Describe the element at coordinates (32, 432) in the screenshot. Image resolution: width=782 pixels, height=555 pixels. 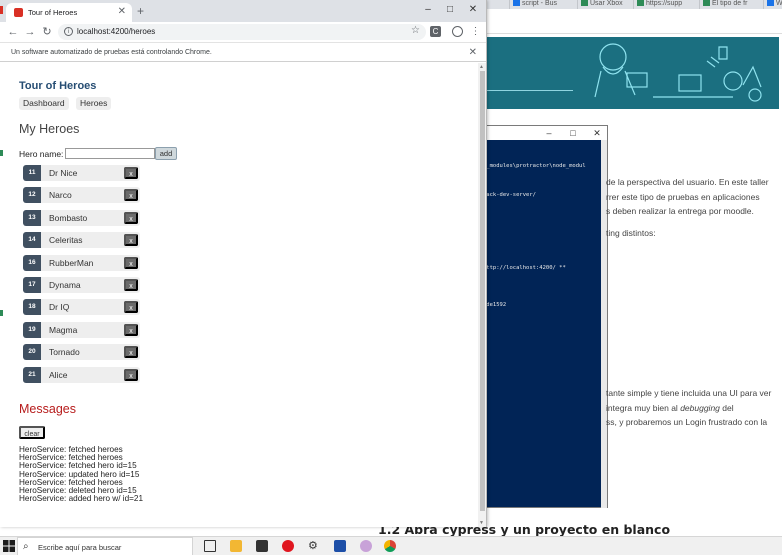
I see `clear-button: clear` at that location.